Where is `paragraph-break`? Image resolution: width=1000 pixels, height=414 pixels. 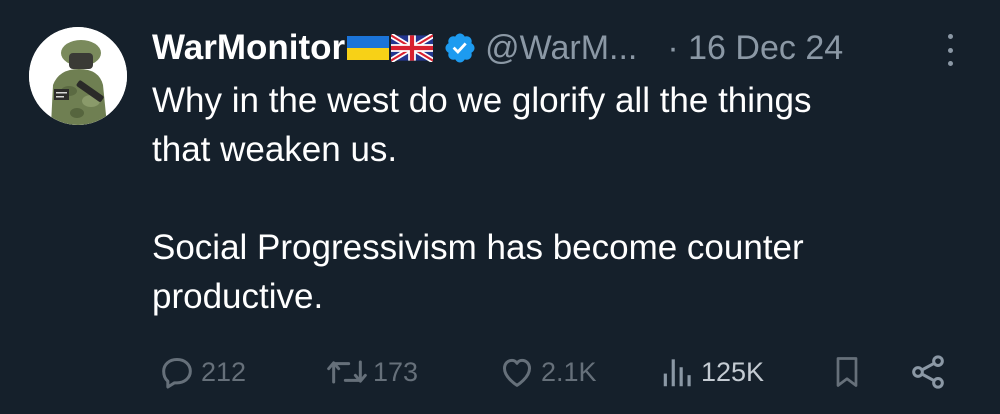
paragraph-break is located at coordinates (562, 198).